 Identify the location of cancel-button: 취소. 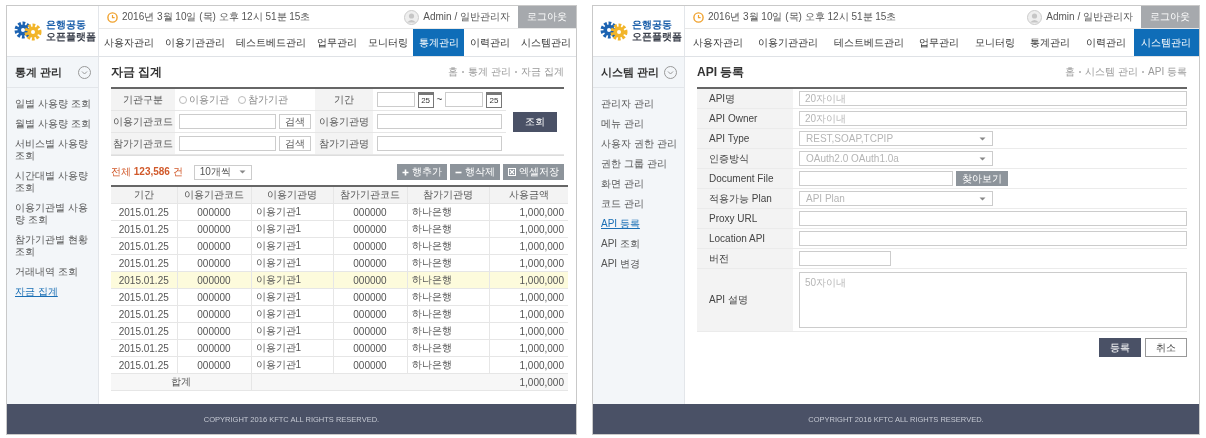
(1166, 347).